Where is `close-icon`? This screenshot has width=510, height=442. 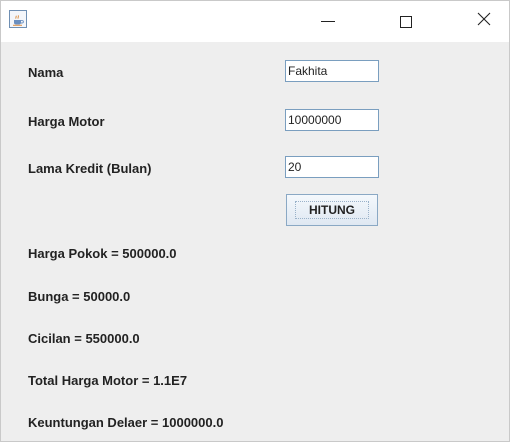 close-icon is located at coordinates (484, 21).